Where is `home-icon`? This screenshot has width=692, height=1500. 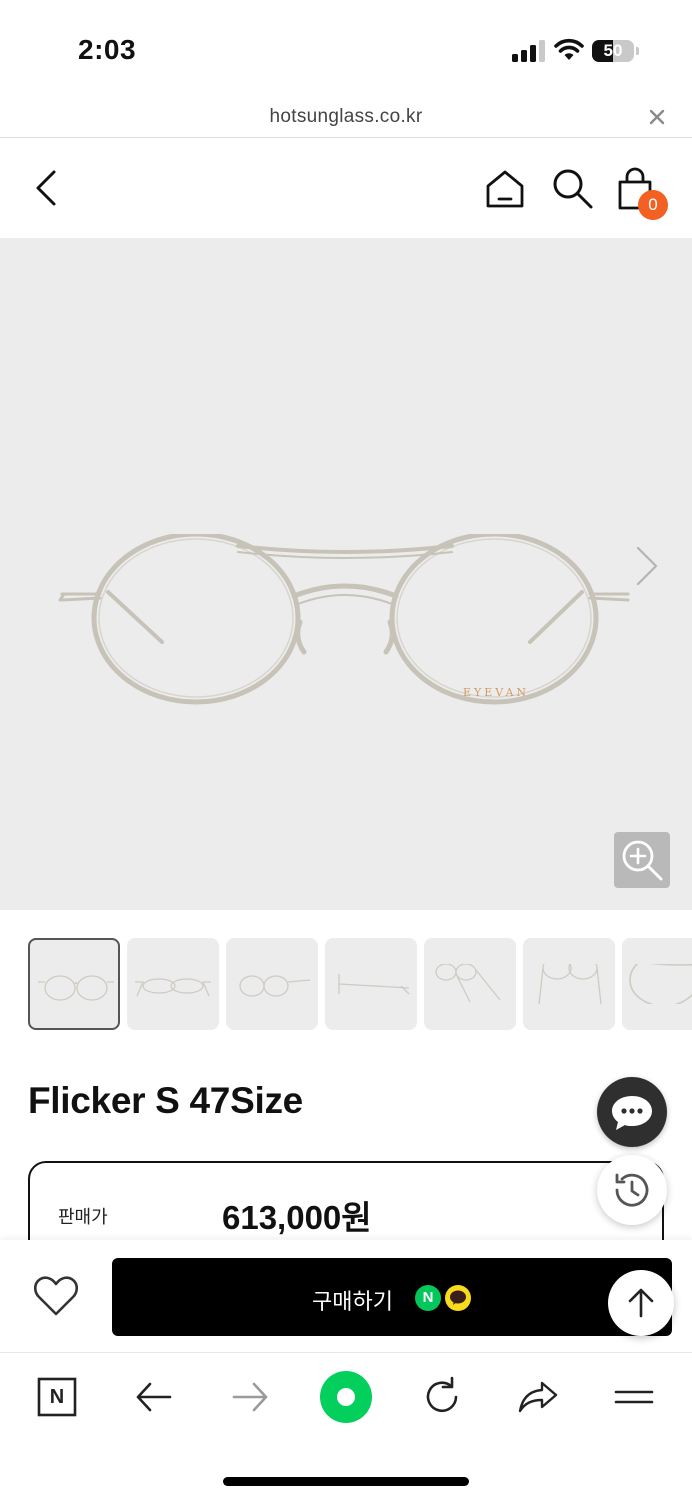
home-icon is located at coordinates (505, 189).